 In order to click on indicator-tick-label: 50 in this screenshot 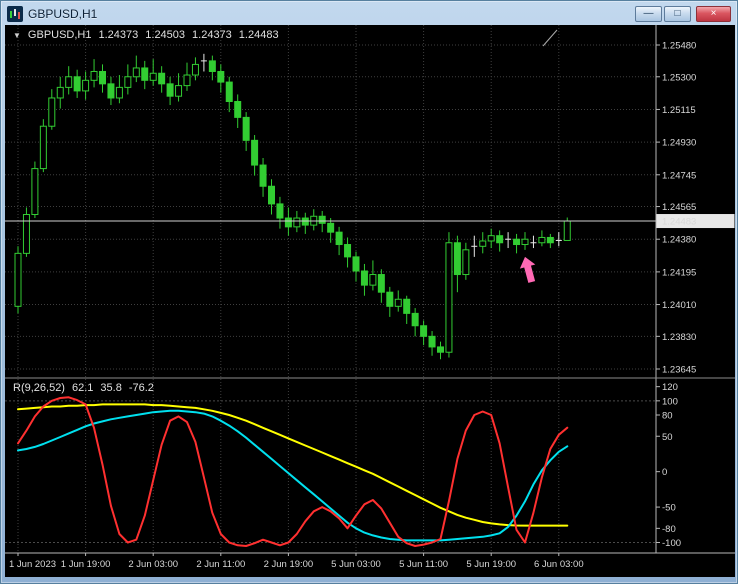, I will do `click(667, 437)`.